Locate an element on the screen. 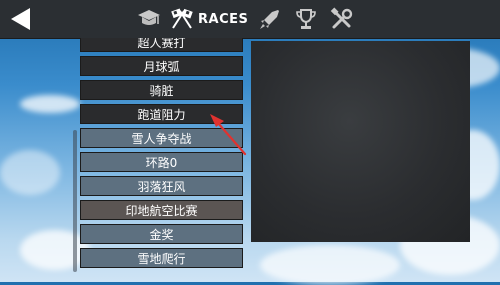  race-list-item: 超人赛打 is located at coordinates (161, 45).